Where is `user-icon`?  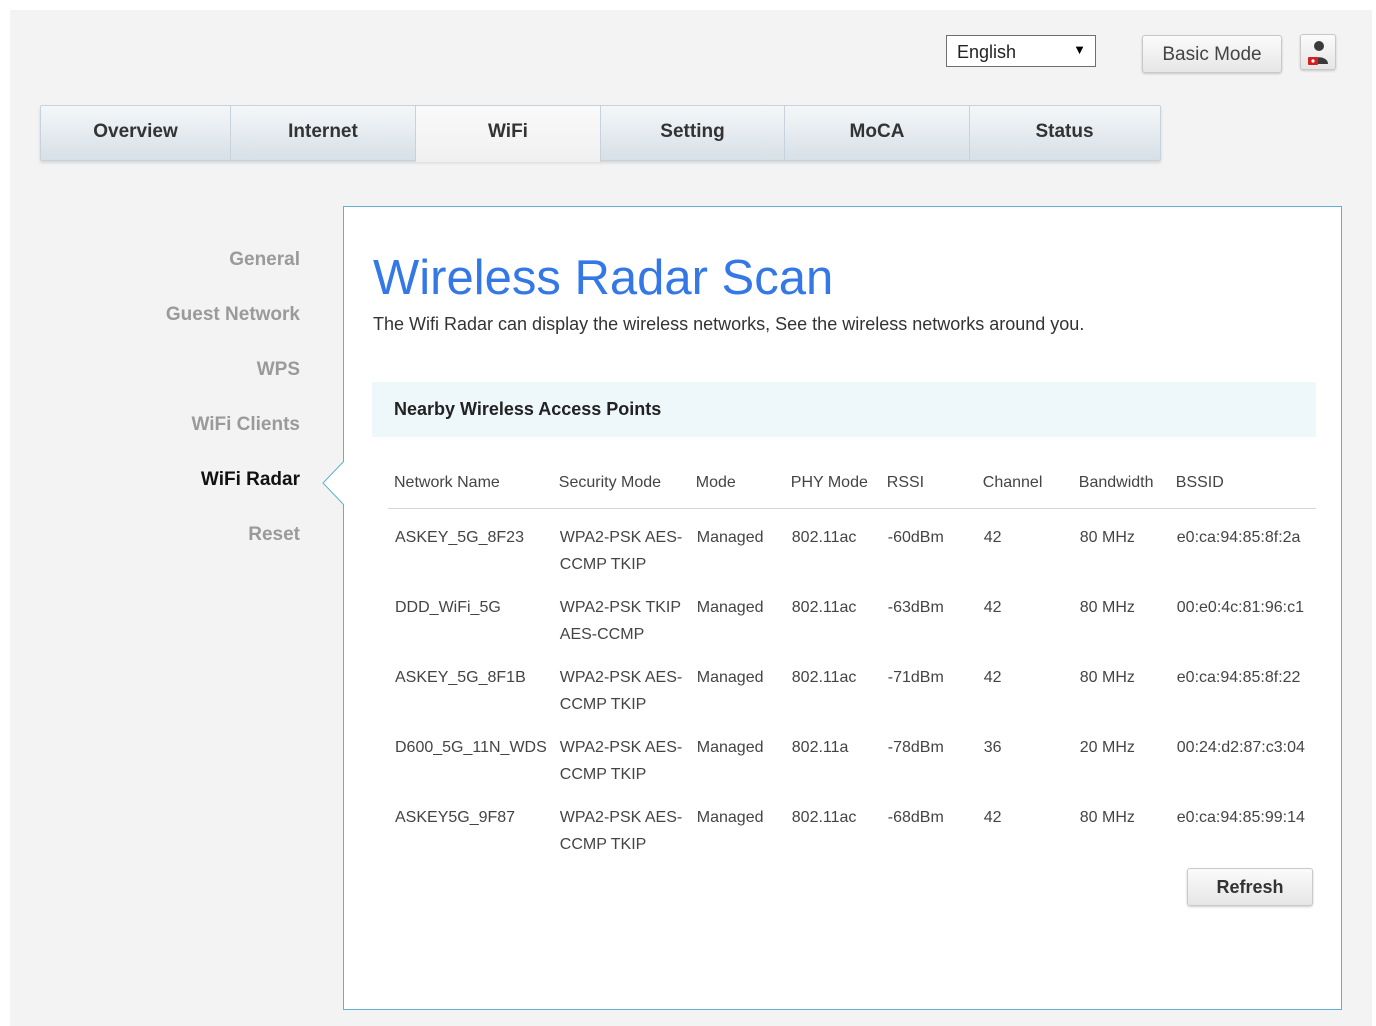
user-icon is located at coordinates (1318, 53).